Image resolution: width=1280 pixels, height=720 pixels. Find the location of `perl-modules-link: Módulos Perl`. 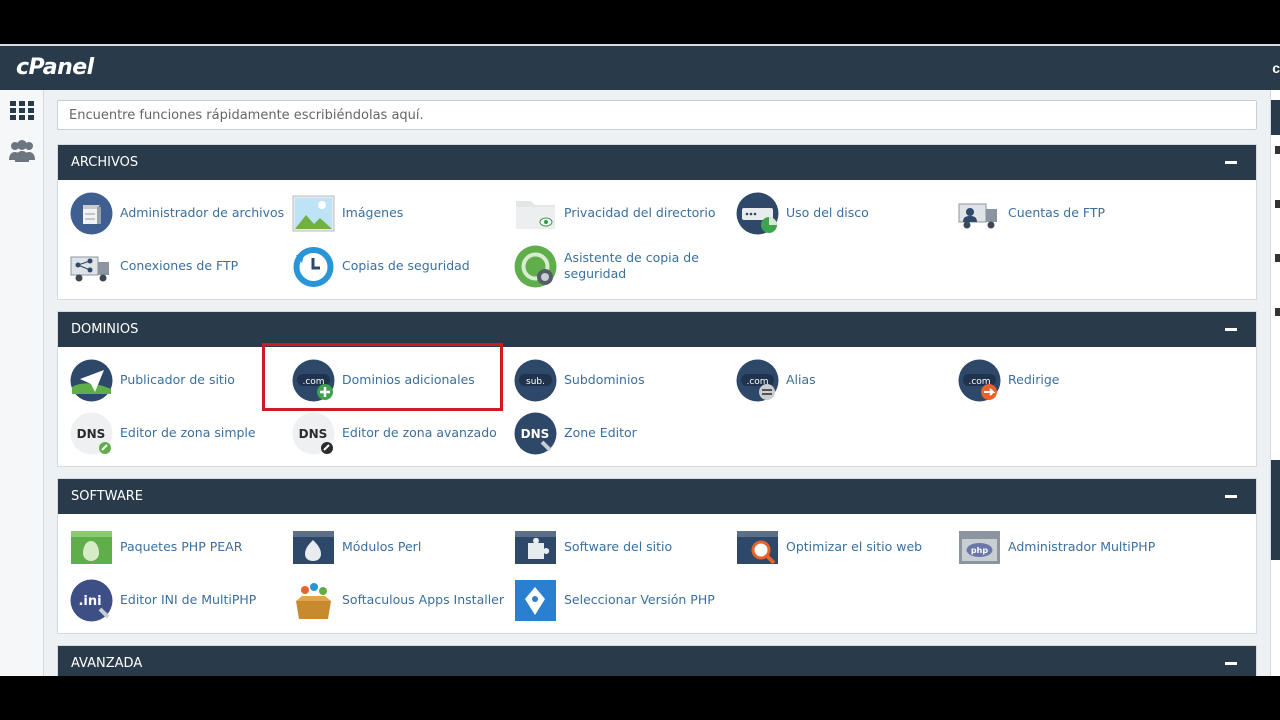

perl-modules-link: Módulos Perl is located at coordinates (399, 547).